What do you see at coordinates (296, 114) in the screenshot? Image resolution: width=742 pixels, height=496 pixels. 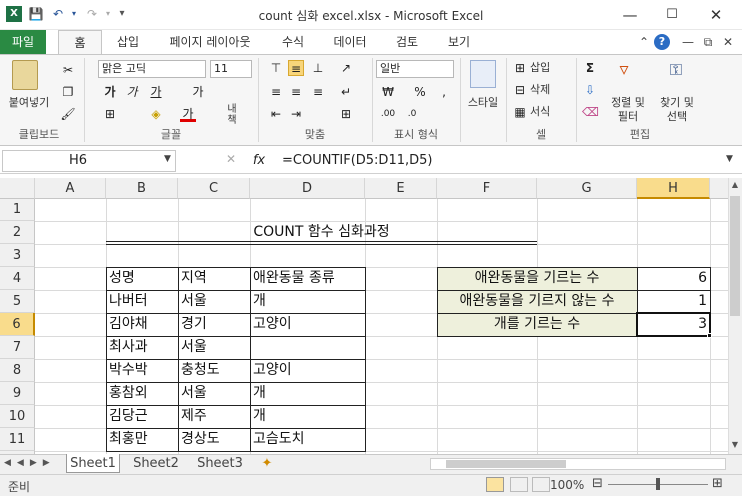 I see `increase-indent-icon: ⇥` at bounding box center [296, 114].